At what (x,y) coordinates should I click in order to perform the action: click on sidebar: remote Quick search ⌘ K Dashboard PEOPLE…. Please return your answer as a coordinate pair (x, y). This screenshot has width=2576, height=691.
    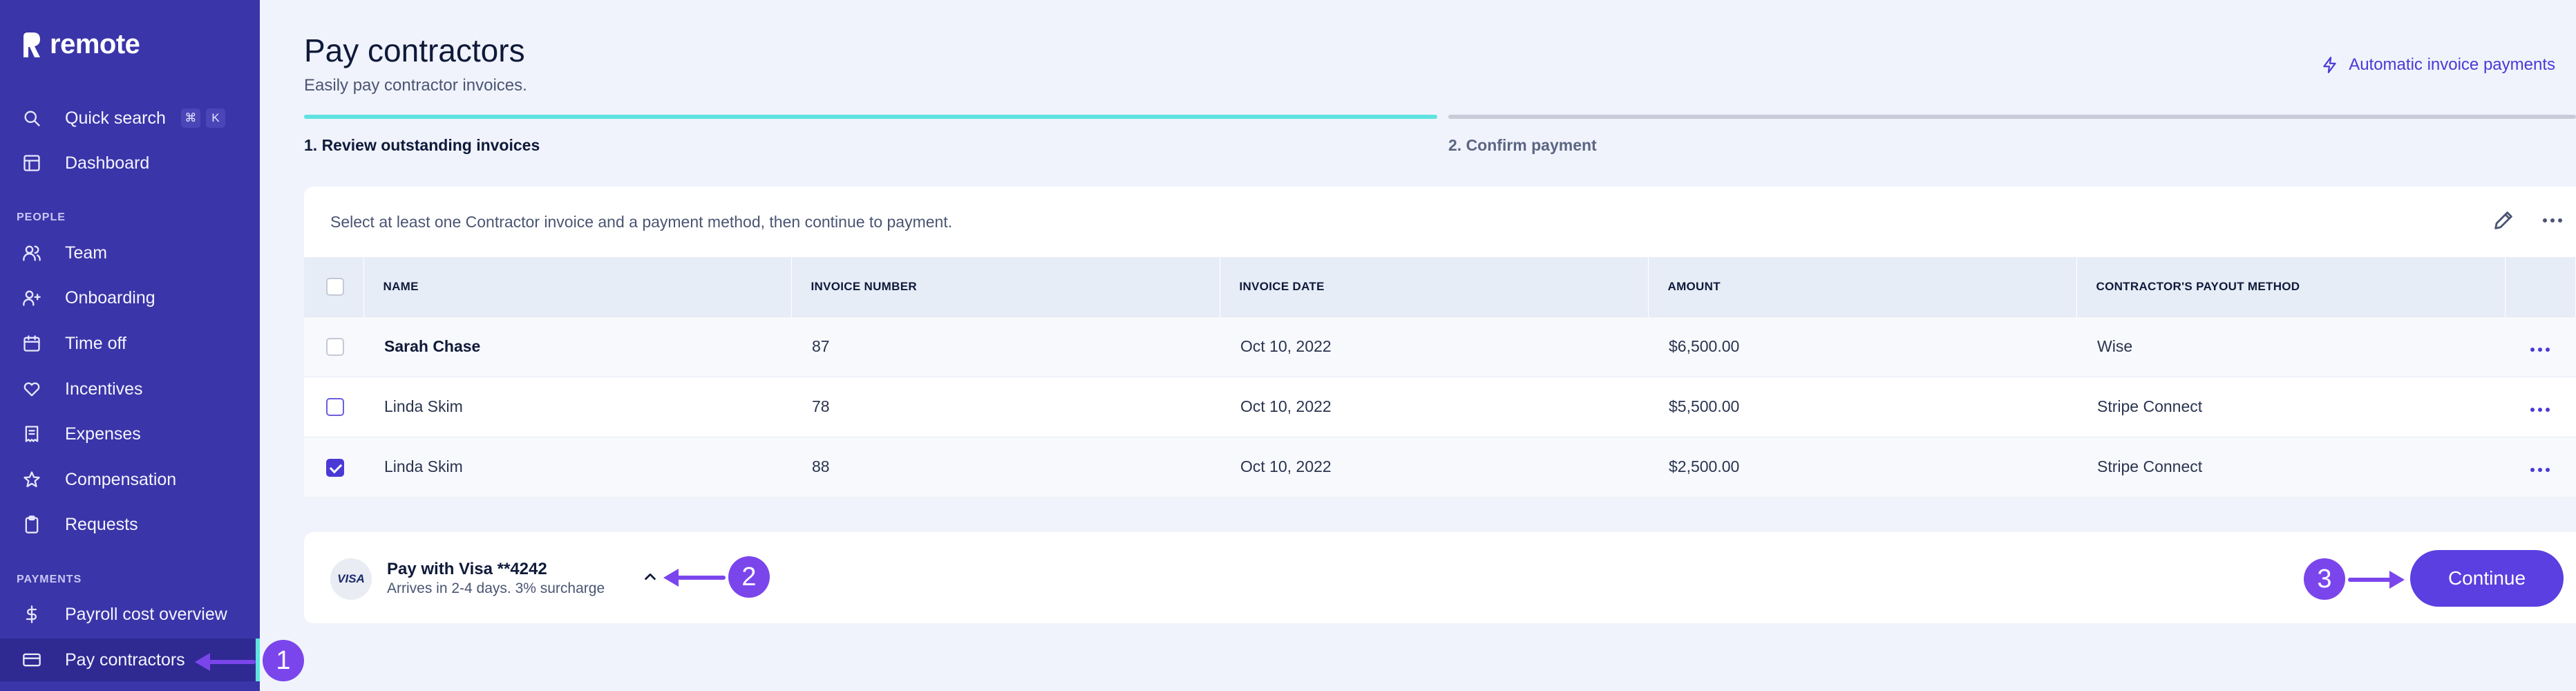
    Looking at the image, I should click on (130, 345).